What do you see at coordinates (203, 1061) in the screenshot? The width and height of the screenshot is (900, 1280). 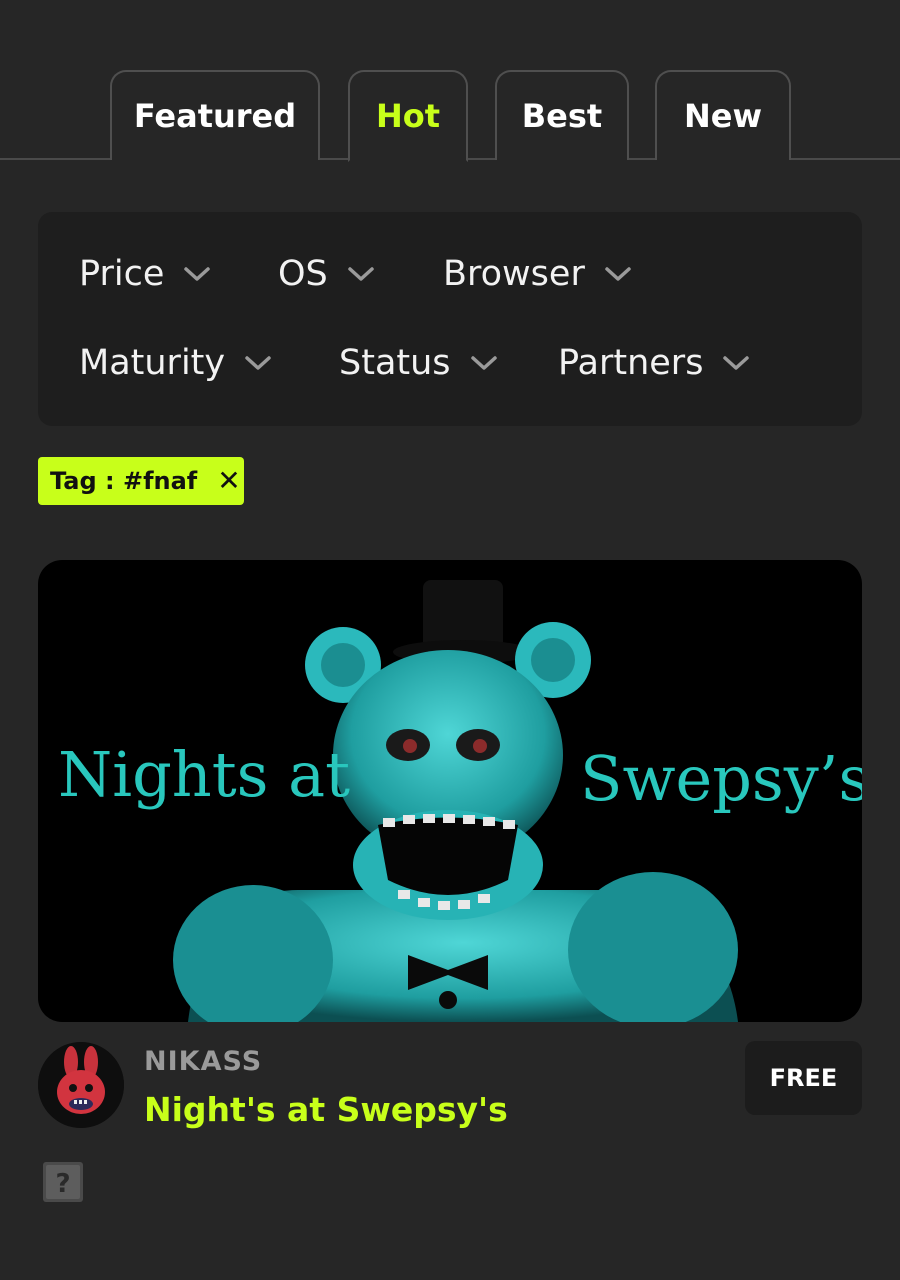 I see `author-name: NIKASS` at bounding box center [203, 1061].